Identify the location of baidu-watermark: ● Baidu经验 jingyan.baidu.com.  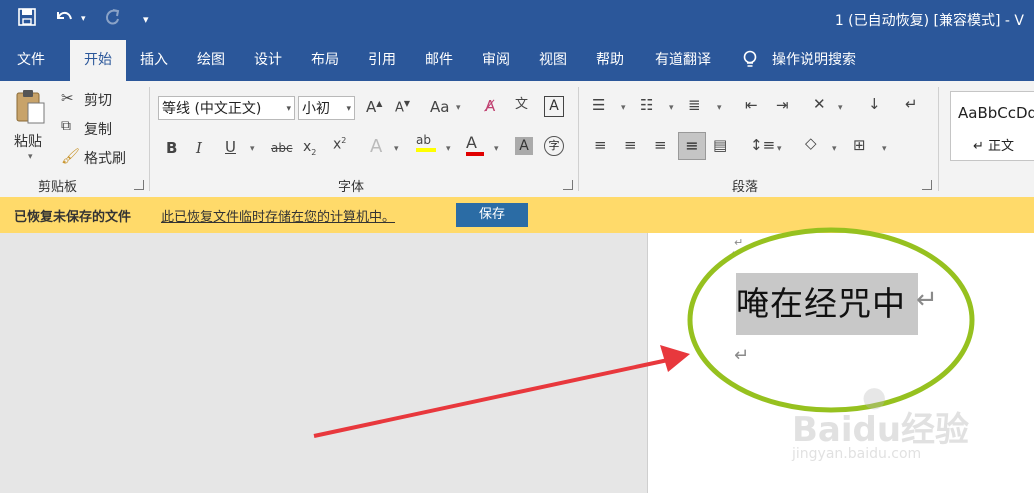
(887, 425).